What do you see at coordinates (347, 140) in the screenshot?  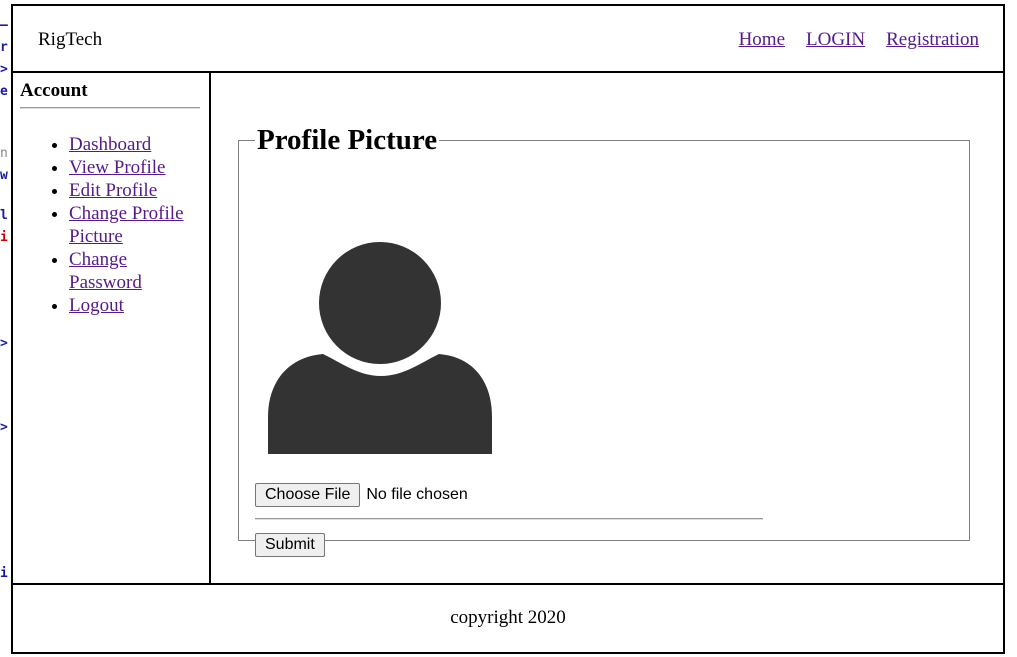 I see `fieldset-legend: Profile Picture` at bounding box center [347, 140].